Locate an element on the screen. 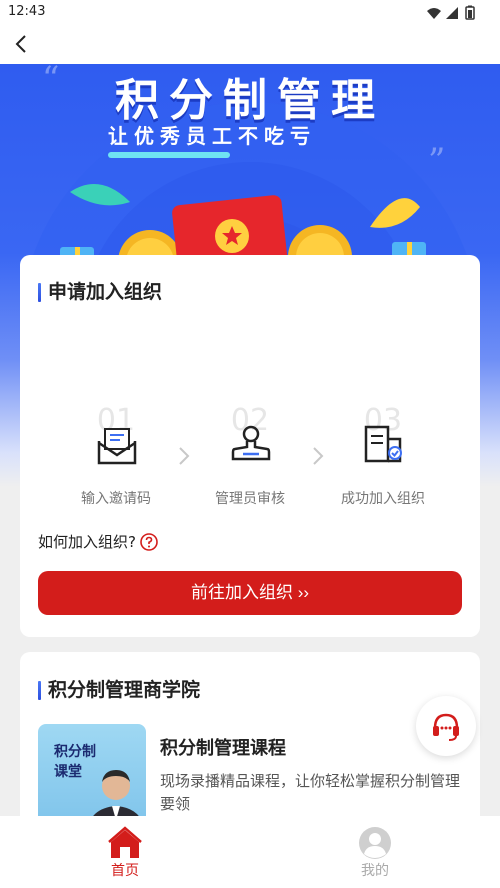 The width and height of the screenshot is (500, 888). wifi-icon is located at coordinates (434, 13).